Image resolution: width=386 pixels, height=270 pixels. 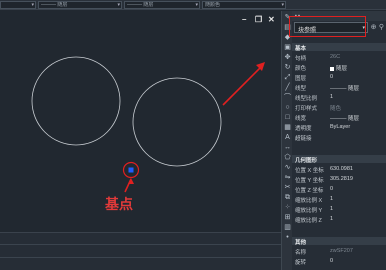 What do you see at coordinates (287, 47) in the screenshot?
I see `block-icon: ▣` at bounding box center [287, 47].